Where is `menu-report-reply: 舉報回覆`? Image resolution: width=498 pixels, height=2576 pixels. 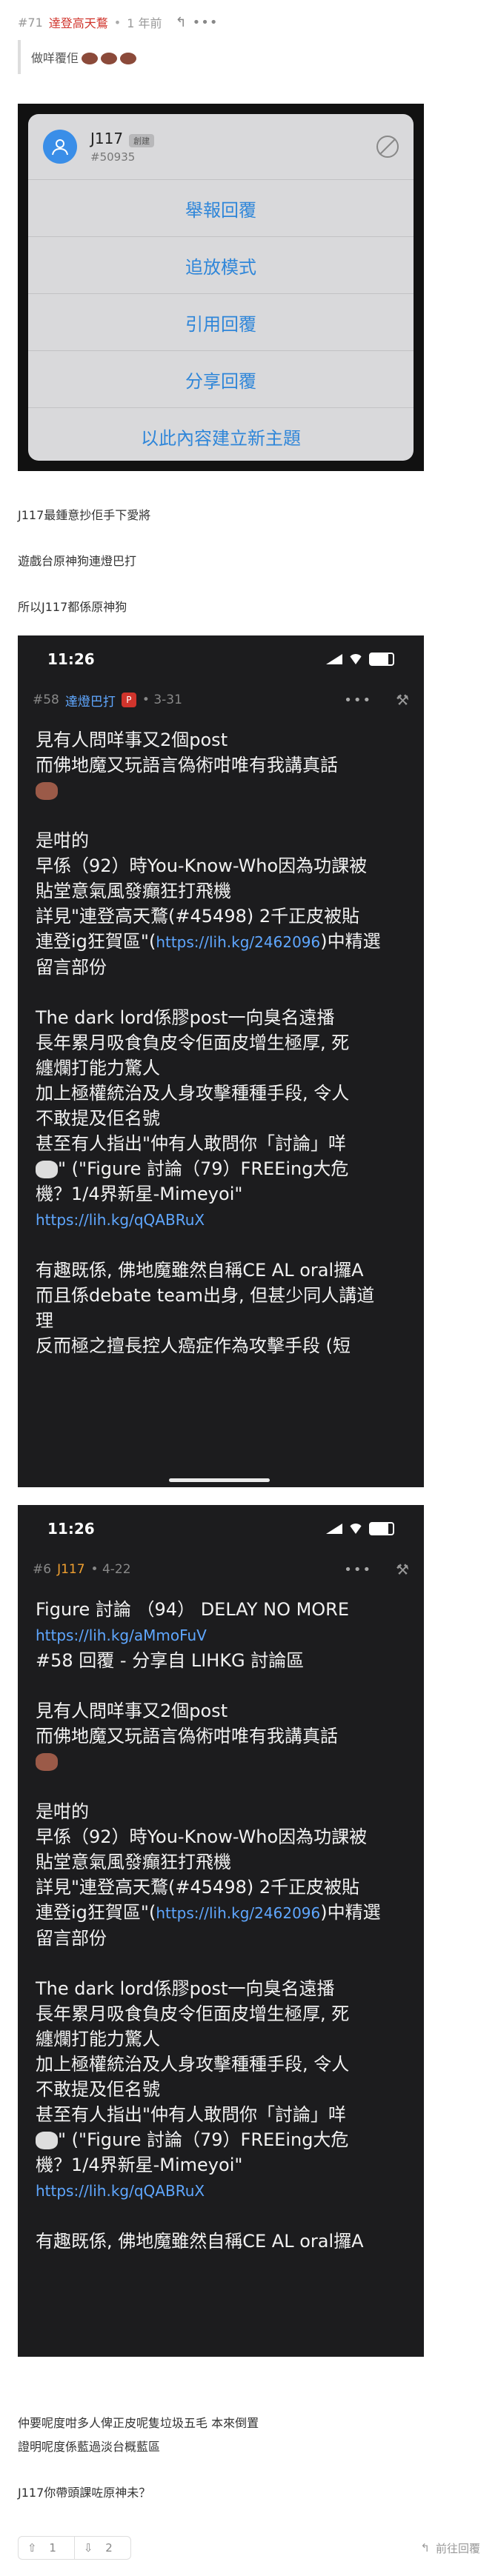 menu-report-reply: 舉報回覆 is located at coordinates (221, 207).